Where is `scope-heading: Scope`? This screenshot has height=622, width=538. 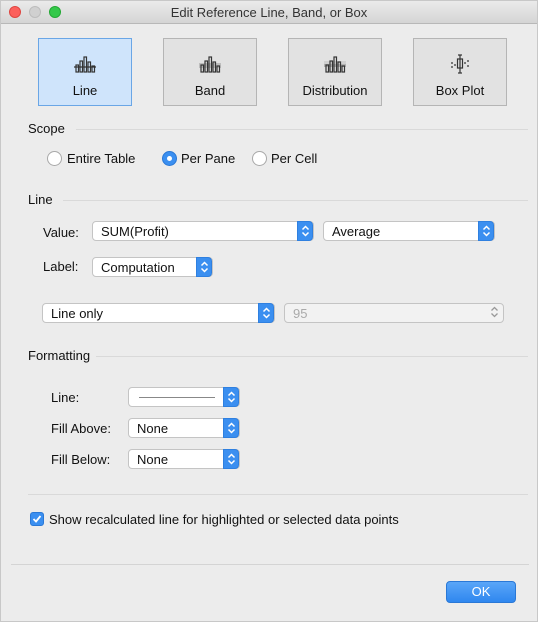
scope-heading: Scope is located at coordinates (46, 128).